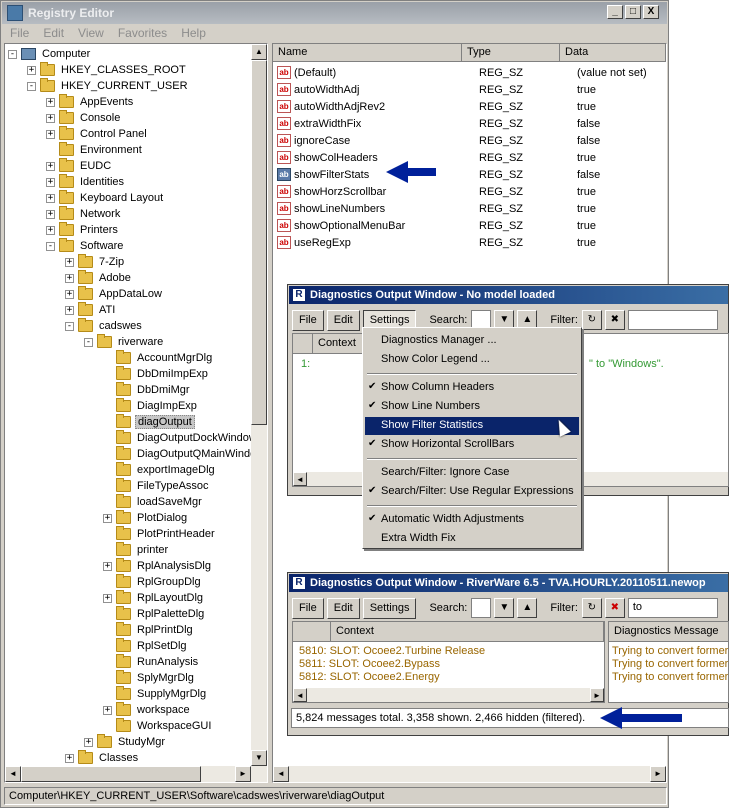 The height and width of the screenshot is (808, 729). I want to click on registry-value-row: ab showFilterStats REG_SZ false, so click(471, 174).